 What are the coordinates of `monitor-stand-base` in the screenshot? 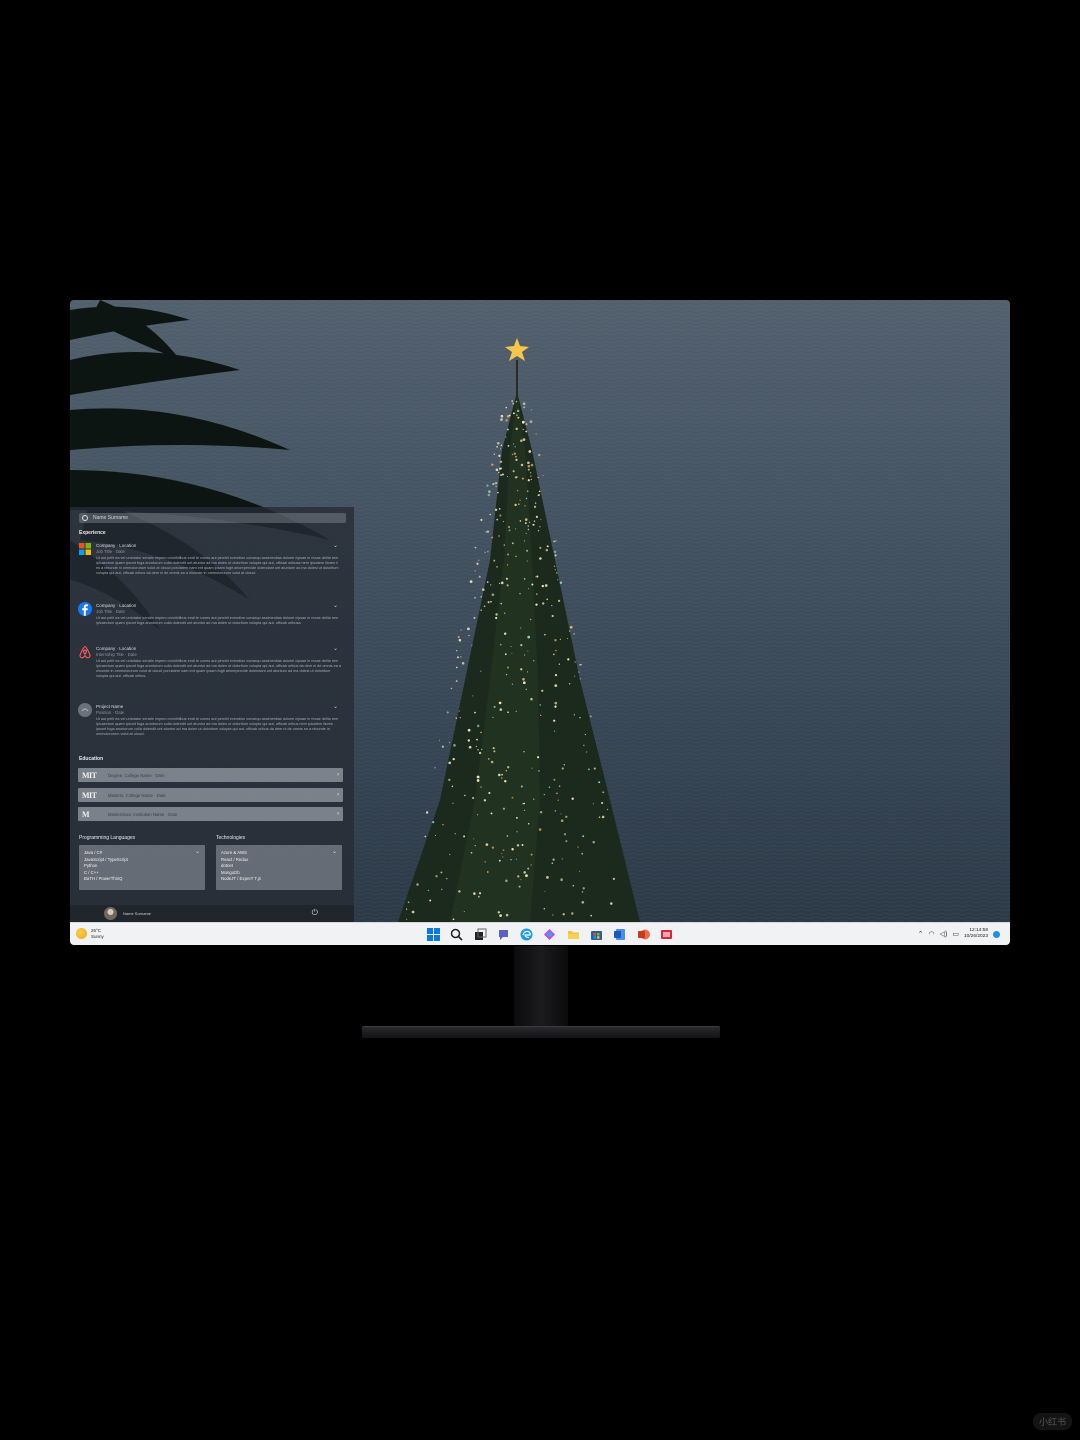 It's located at (541, 1032).